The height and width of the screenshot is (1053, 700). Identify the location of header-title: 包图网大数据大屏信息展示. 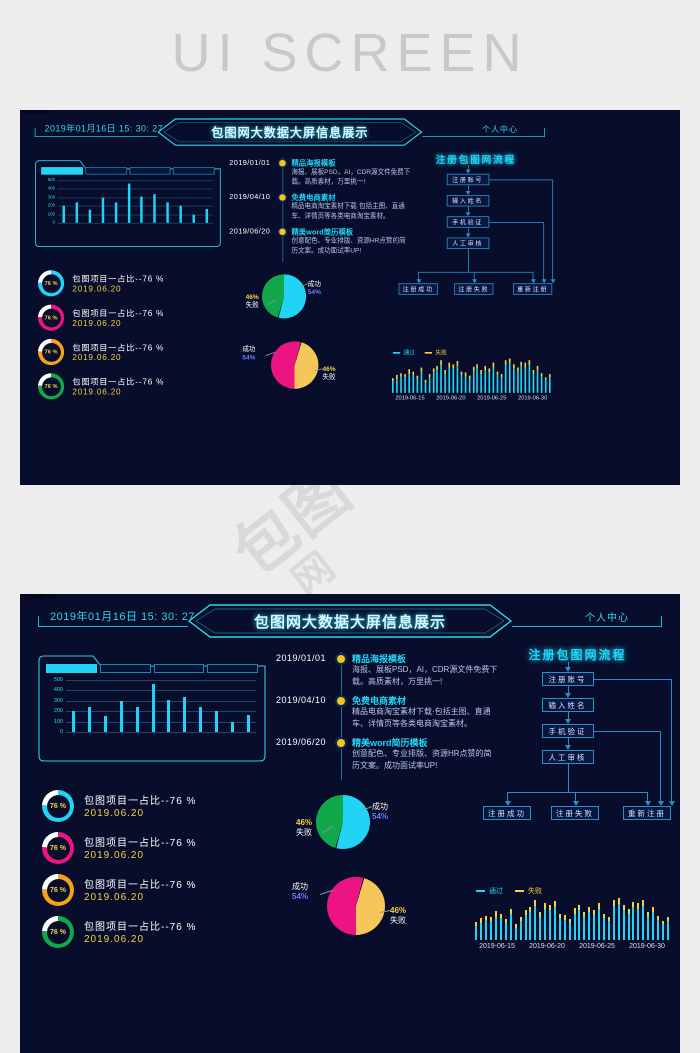
(290, 132).